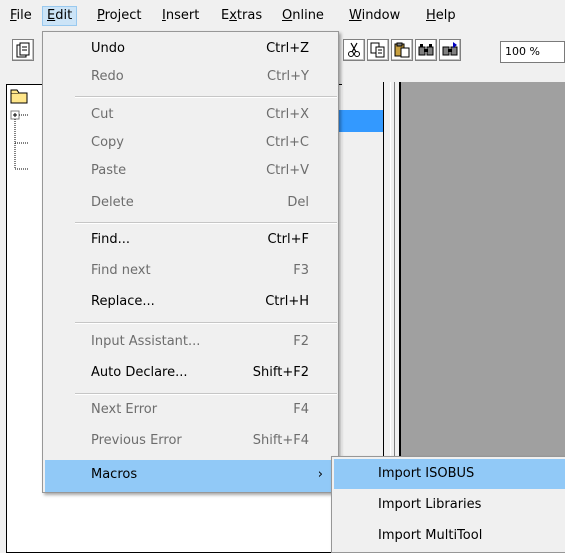  What do you see at coordinates (191, 374) in the screenshot?
I see `menu-item-auto-declare: Auto Declare... Shift+F2` at bounding box center [191, 374].